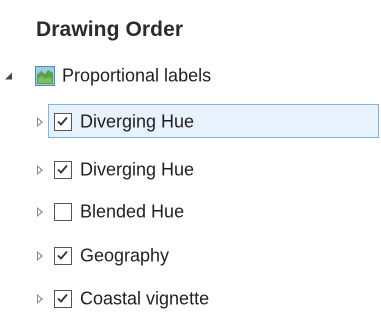 The width and height of the screenshot is (381, 326). I want to click on layer-name-label: Blended Hue, so click(132, 211).